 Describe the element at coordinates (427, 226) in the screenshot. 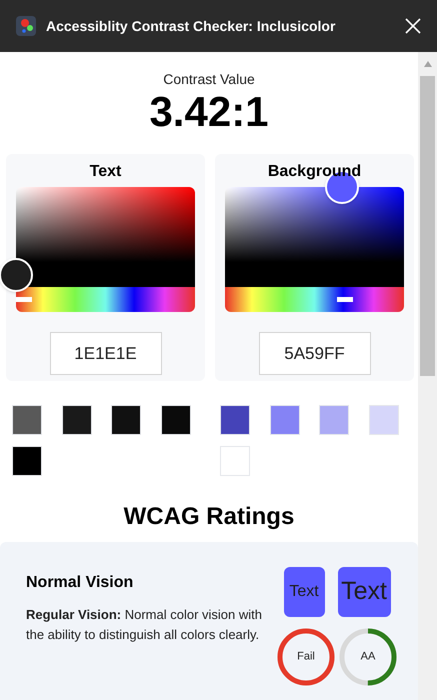

I see `scrollbar-thumb` at that location.